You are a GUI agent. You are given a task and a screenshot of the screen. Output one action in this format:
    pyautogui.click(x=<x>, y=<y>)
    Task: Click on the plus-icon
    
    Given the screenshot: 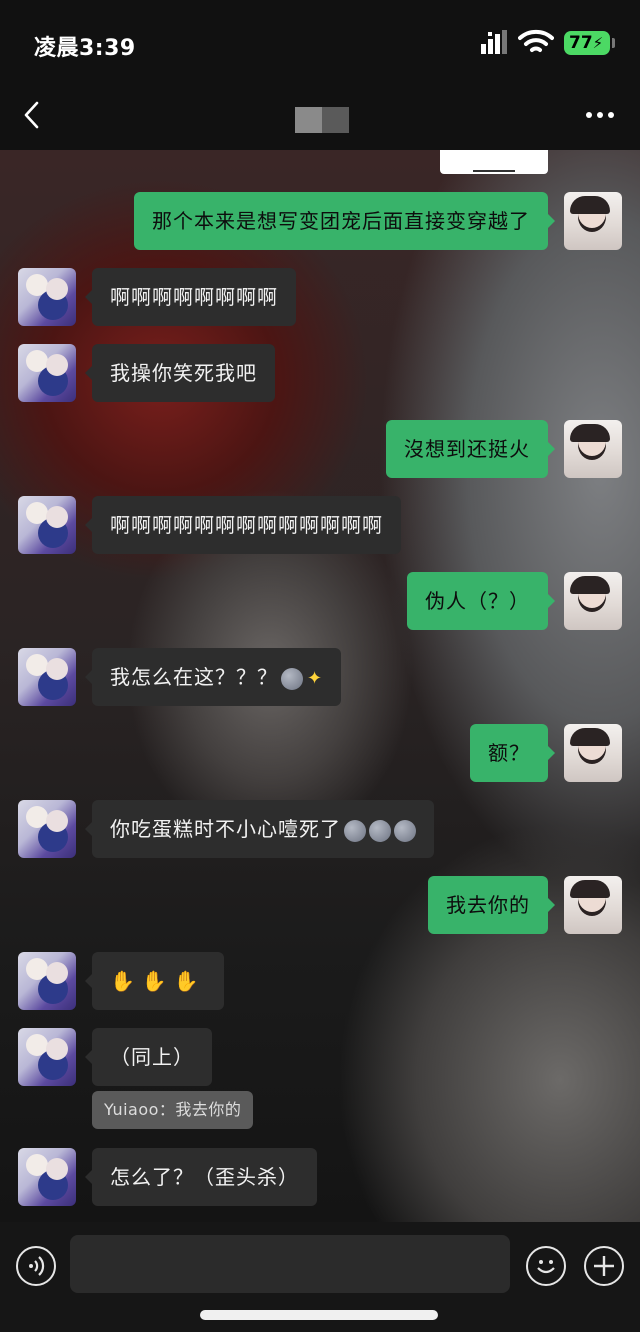 What is the action you would take?
    pyautogui.click(x=604, y=1266)
    